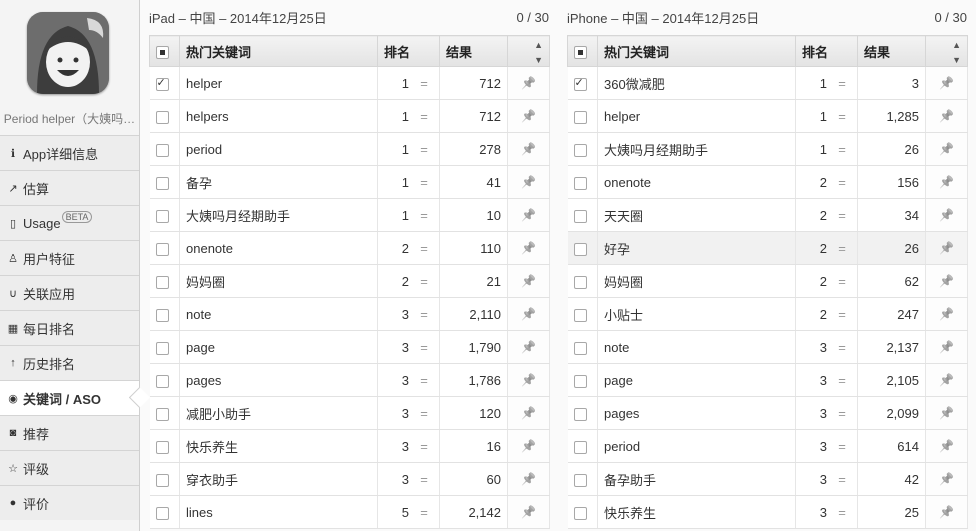  What do you see at coordinates (69, 327) in the screenshot?
I see `sidebar-item: ▦ 每日排名` at bounding box center [69, 327].